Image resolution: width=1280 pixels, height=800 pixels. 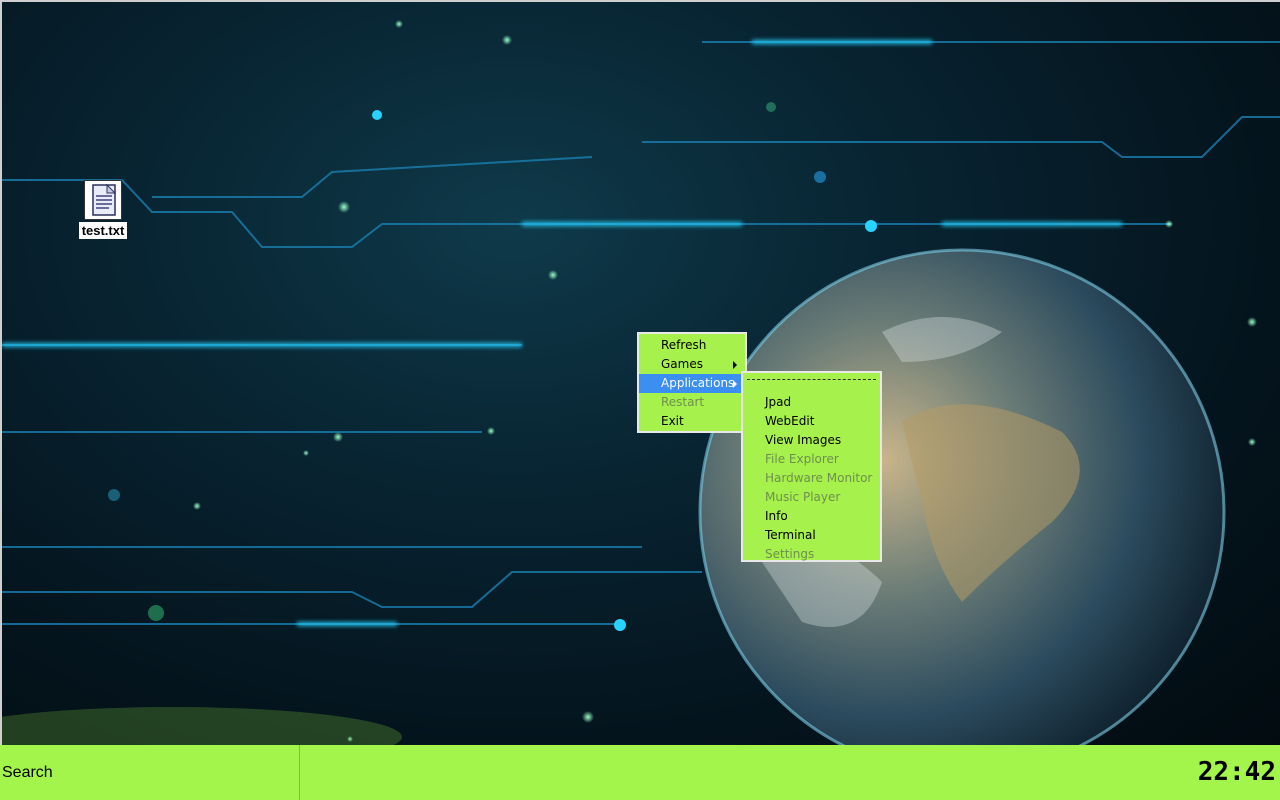 What do you see at coordinates (790, 535) in the screenshot?
I see `menu-item-label: Terminal` at bounding box center [790, 535].